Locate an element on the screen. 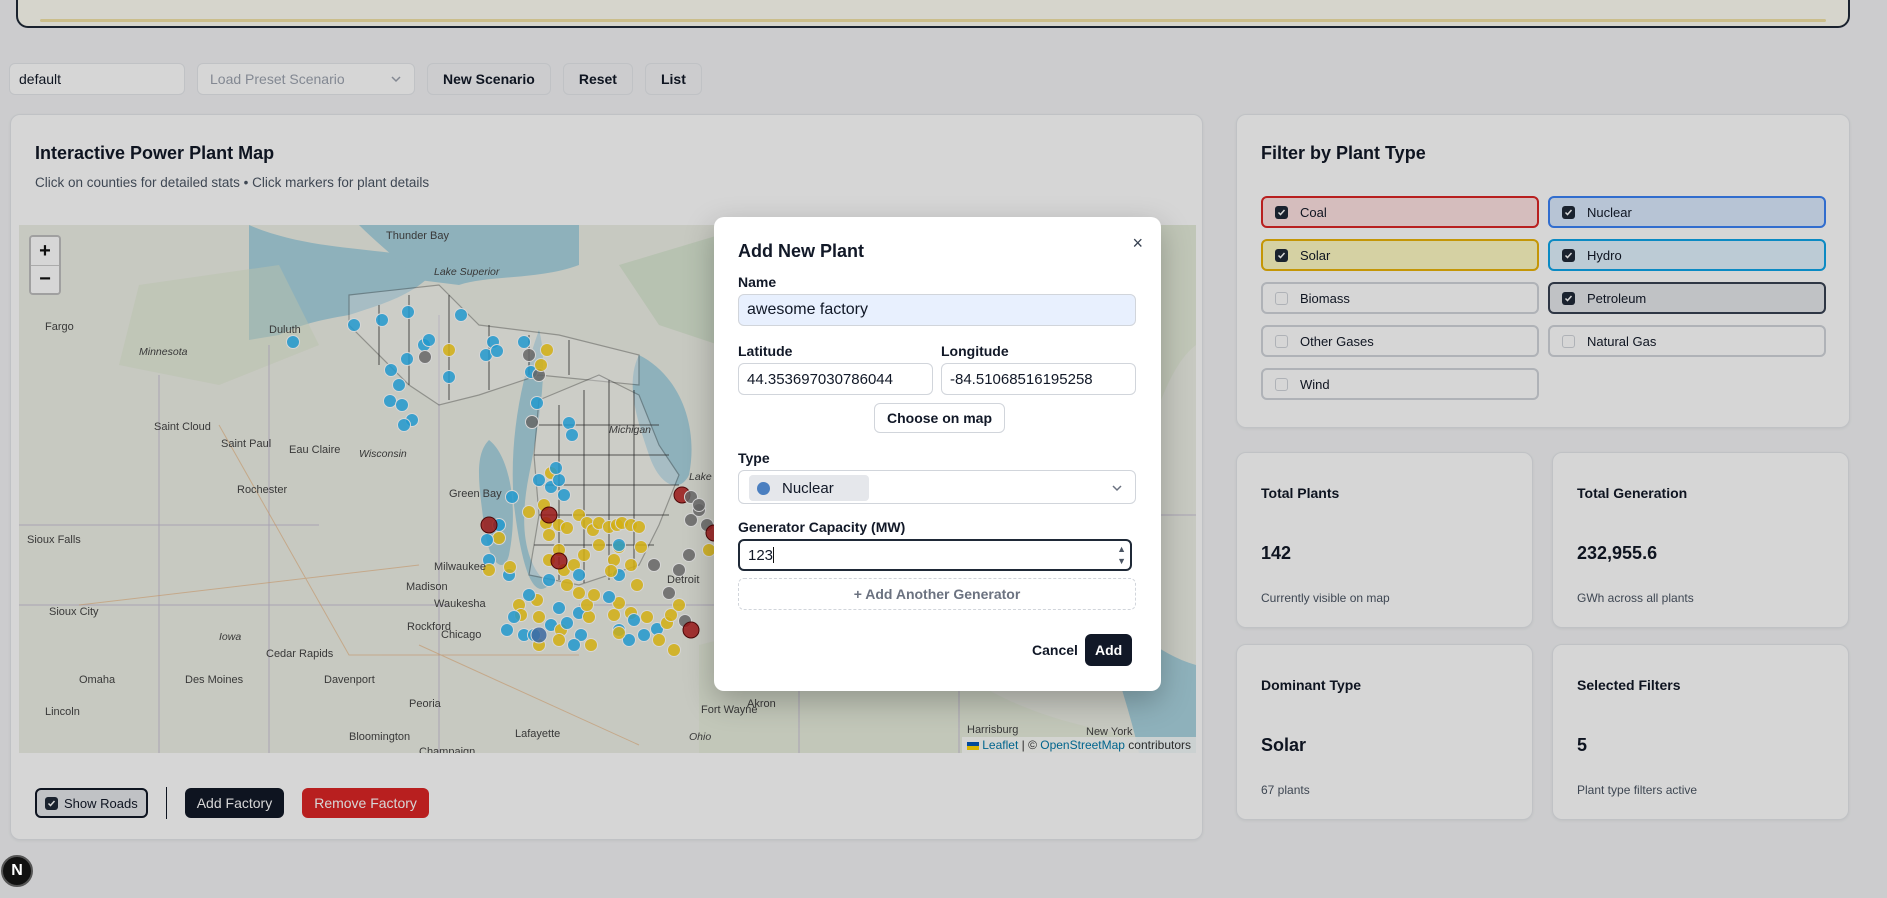 The height and width of the screenshot is (898, 1887). stepper-up-icon: ▲ is located at coordinates (1121, 549).